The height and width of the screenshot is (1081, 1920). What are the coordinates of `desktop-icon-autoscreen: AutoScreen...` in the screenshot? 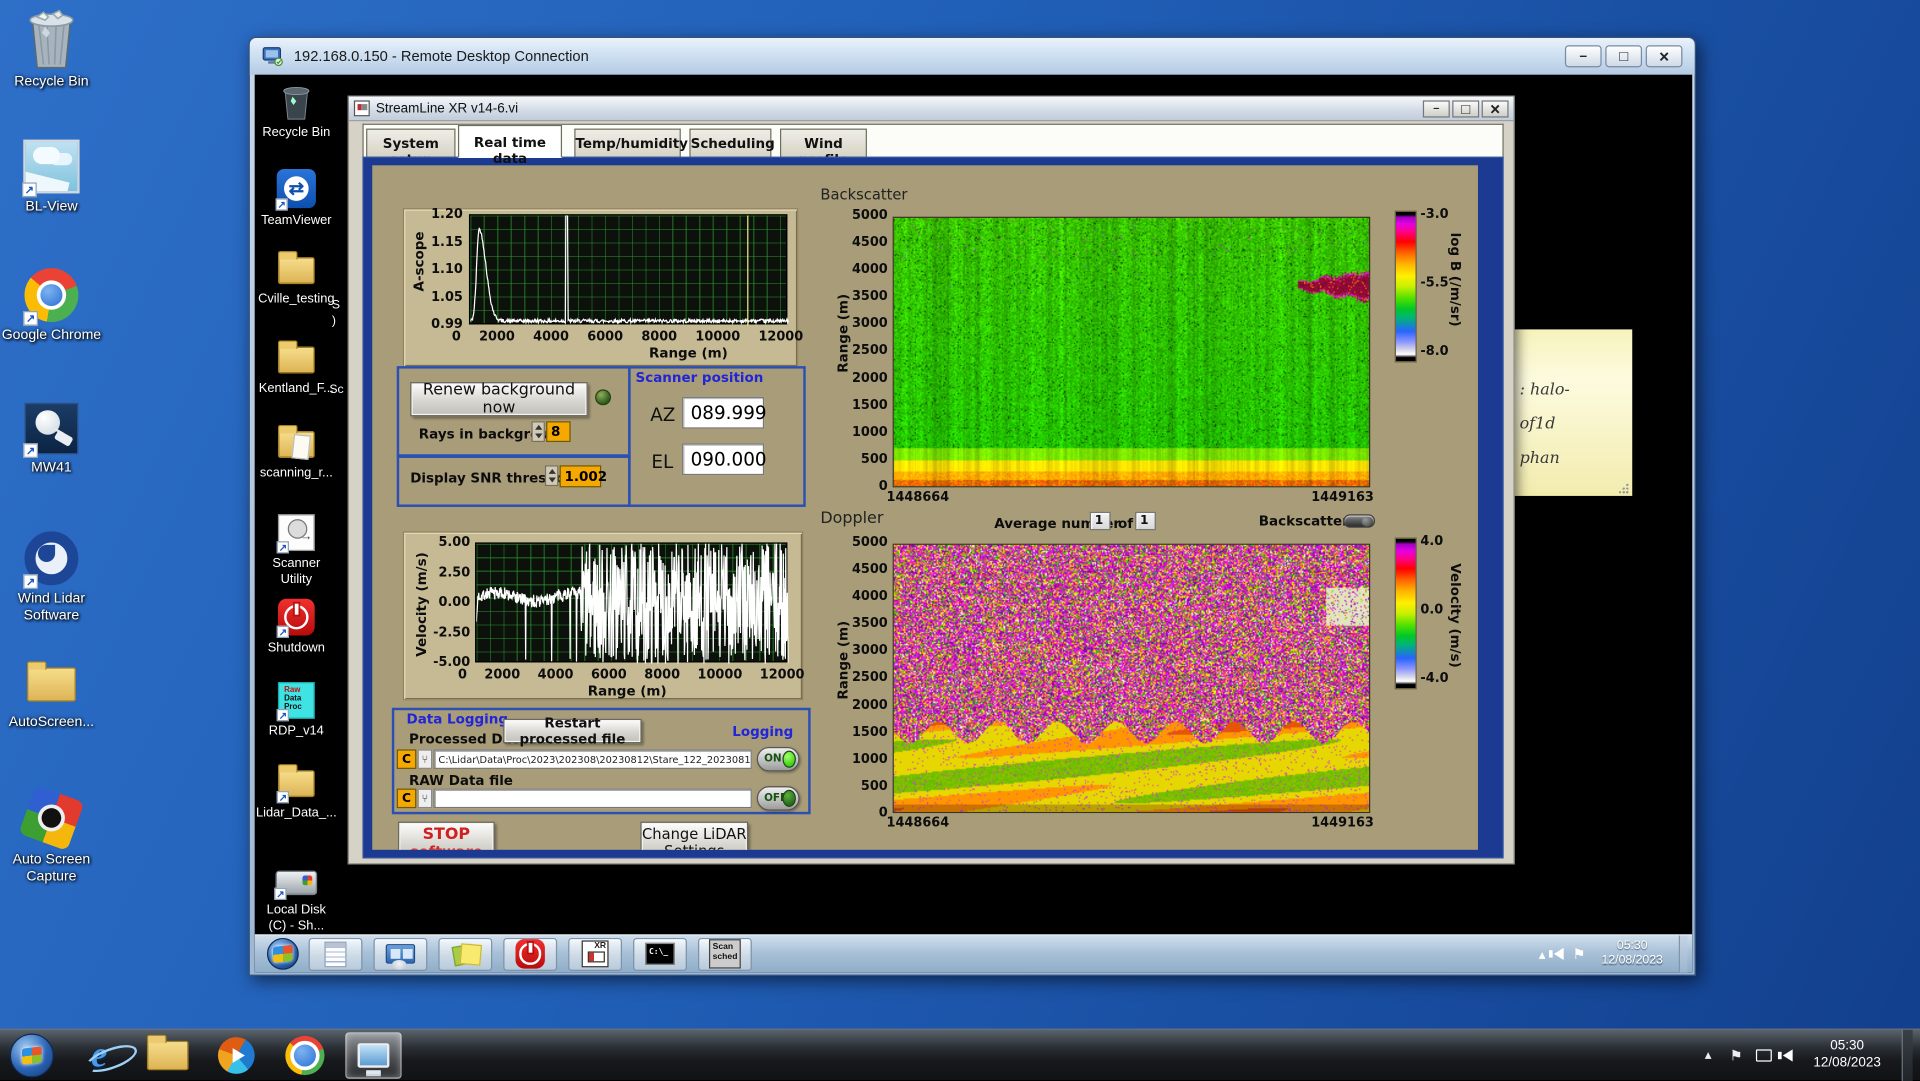 It's located at (51, 695).